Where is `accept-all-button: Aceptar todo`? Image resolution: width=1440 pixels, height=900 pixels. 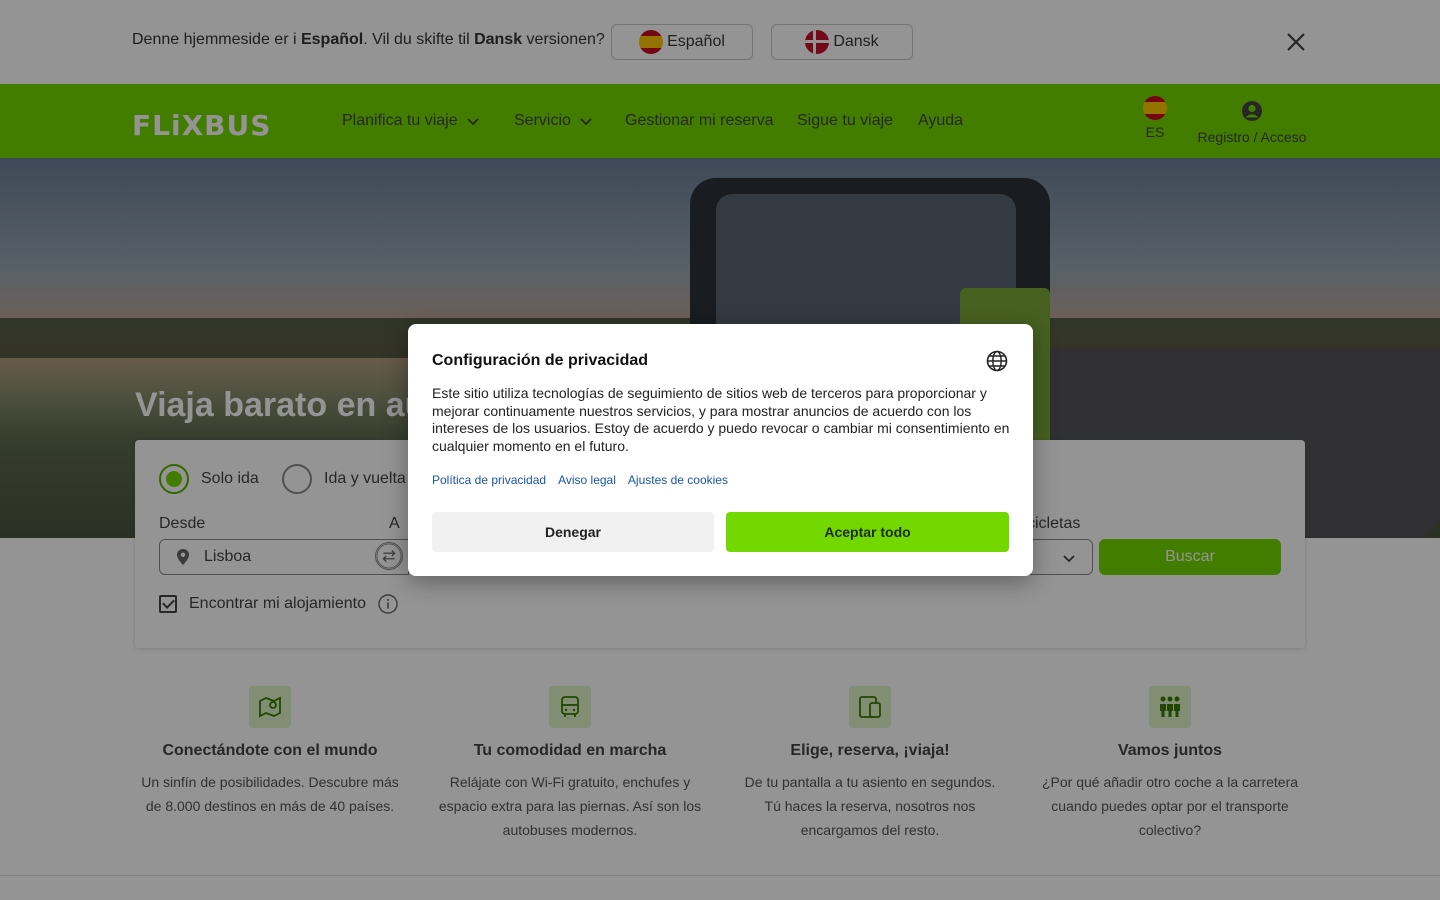
accept-all-button: Aceptar todo is located at coordinates (867, 532).